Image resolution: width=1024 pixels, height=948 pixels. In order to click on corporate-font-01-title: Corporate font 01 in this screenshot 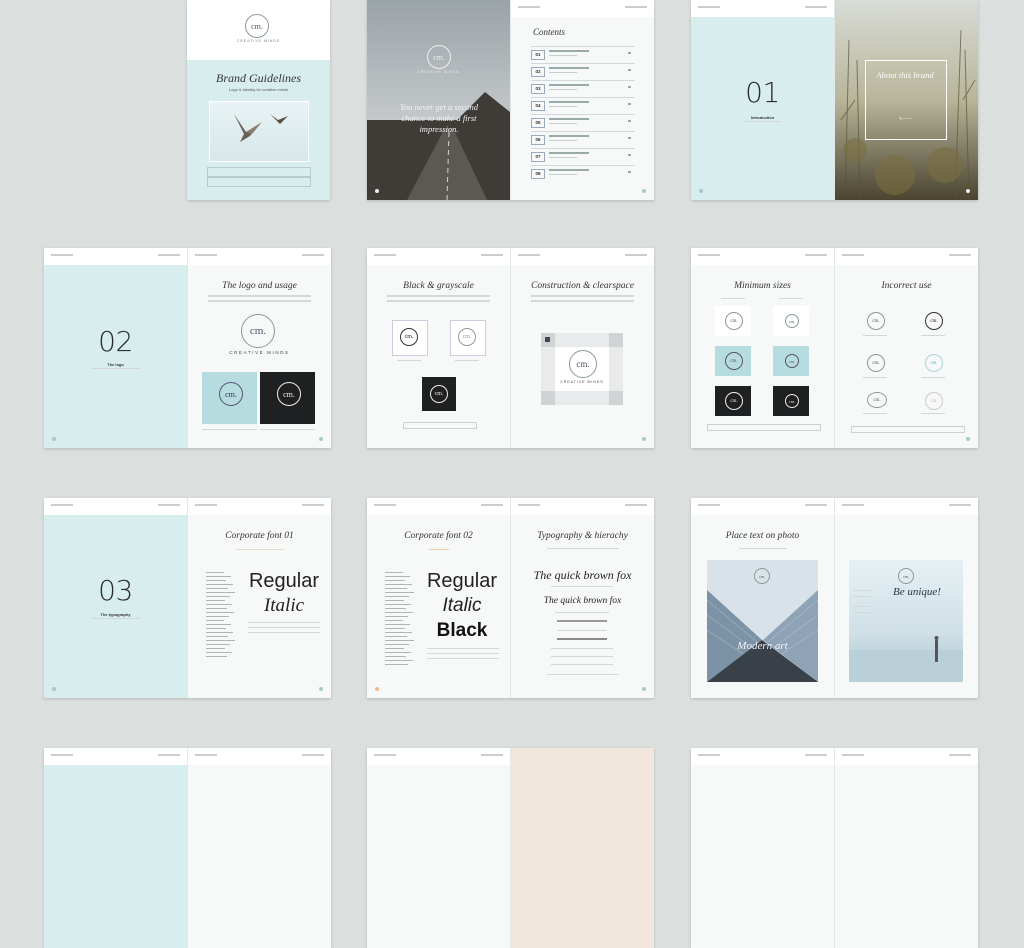, I will do `click(259, 536)`.